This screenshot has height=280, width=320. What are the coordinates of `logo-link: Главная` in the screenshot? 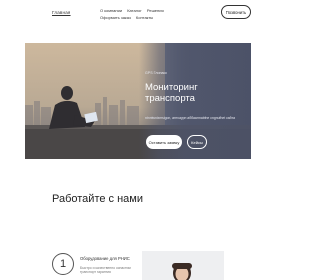 It's located at (61, 12).